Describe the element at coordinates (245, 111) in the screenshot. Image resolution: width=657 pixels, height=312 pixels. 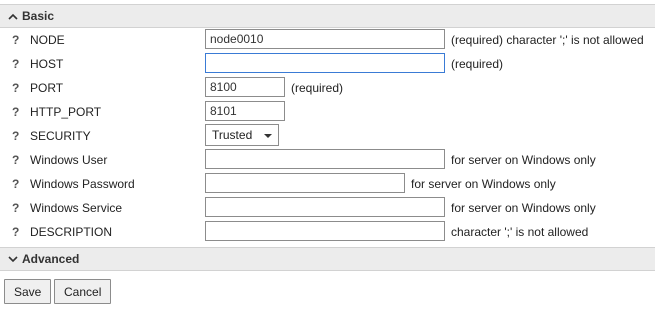
I see `http-port-input` at that location.